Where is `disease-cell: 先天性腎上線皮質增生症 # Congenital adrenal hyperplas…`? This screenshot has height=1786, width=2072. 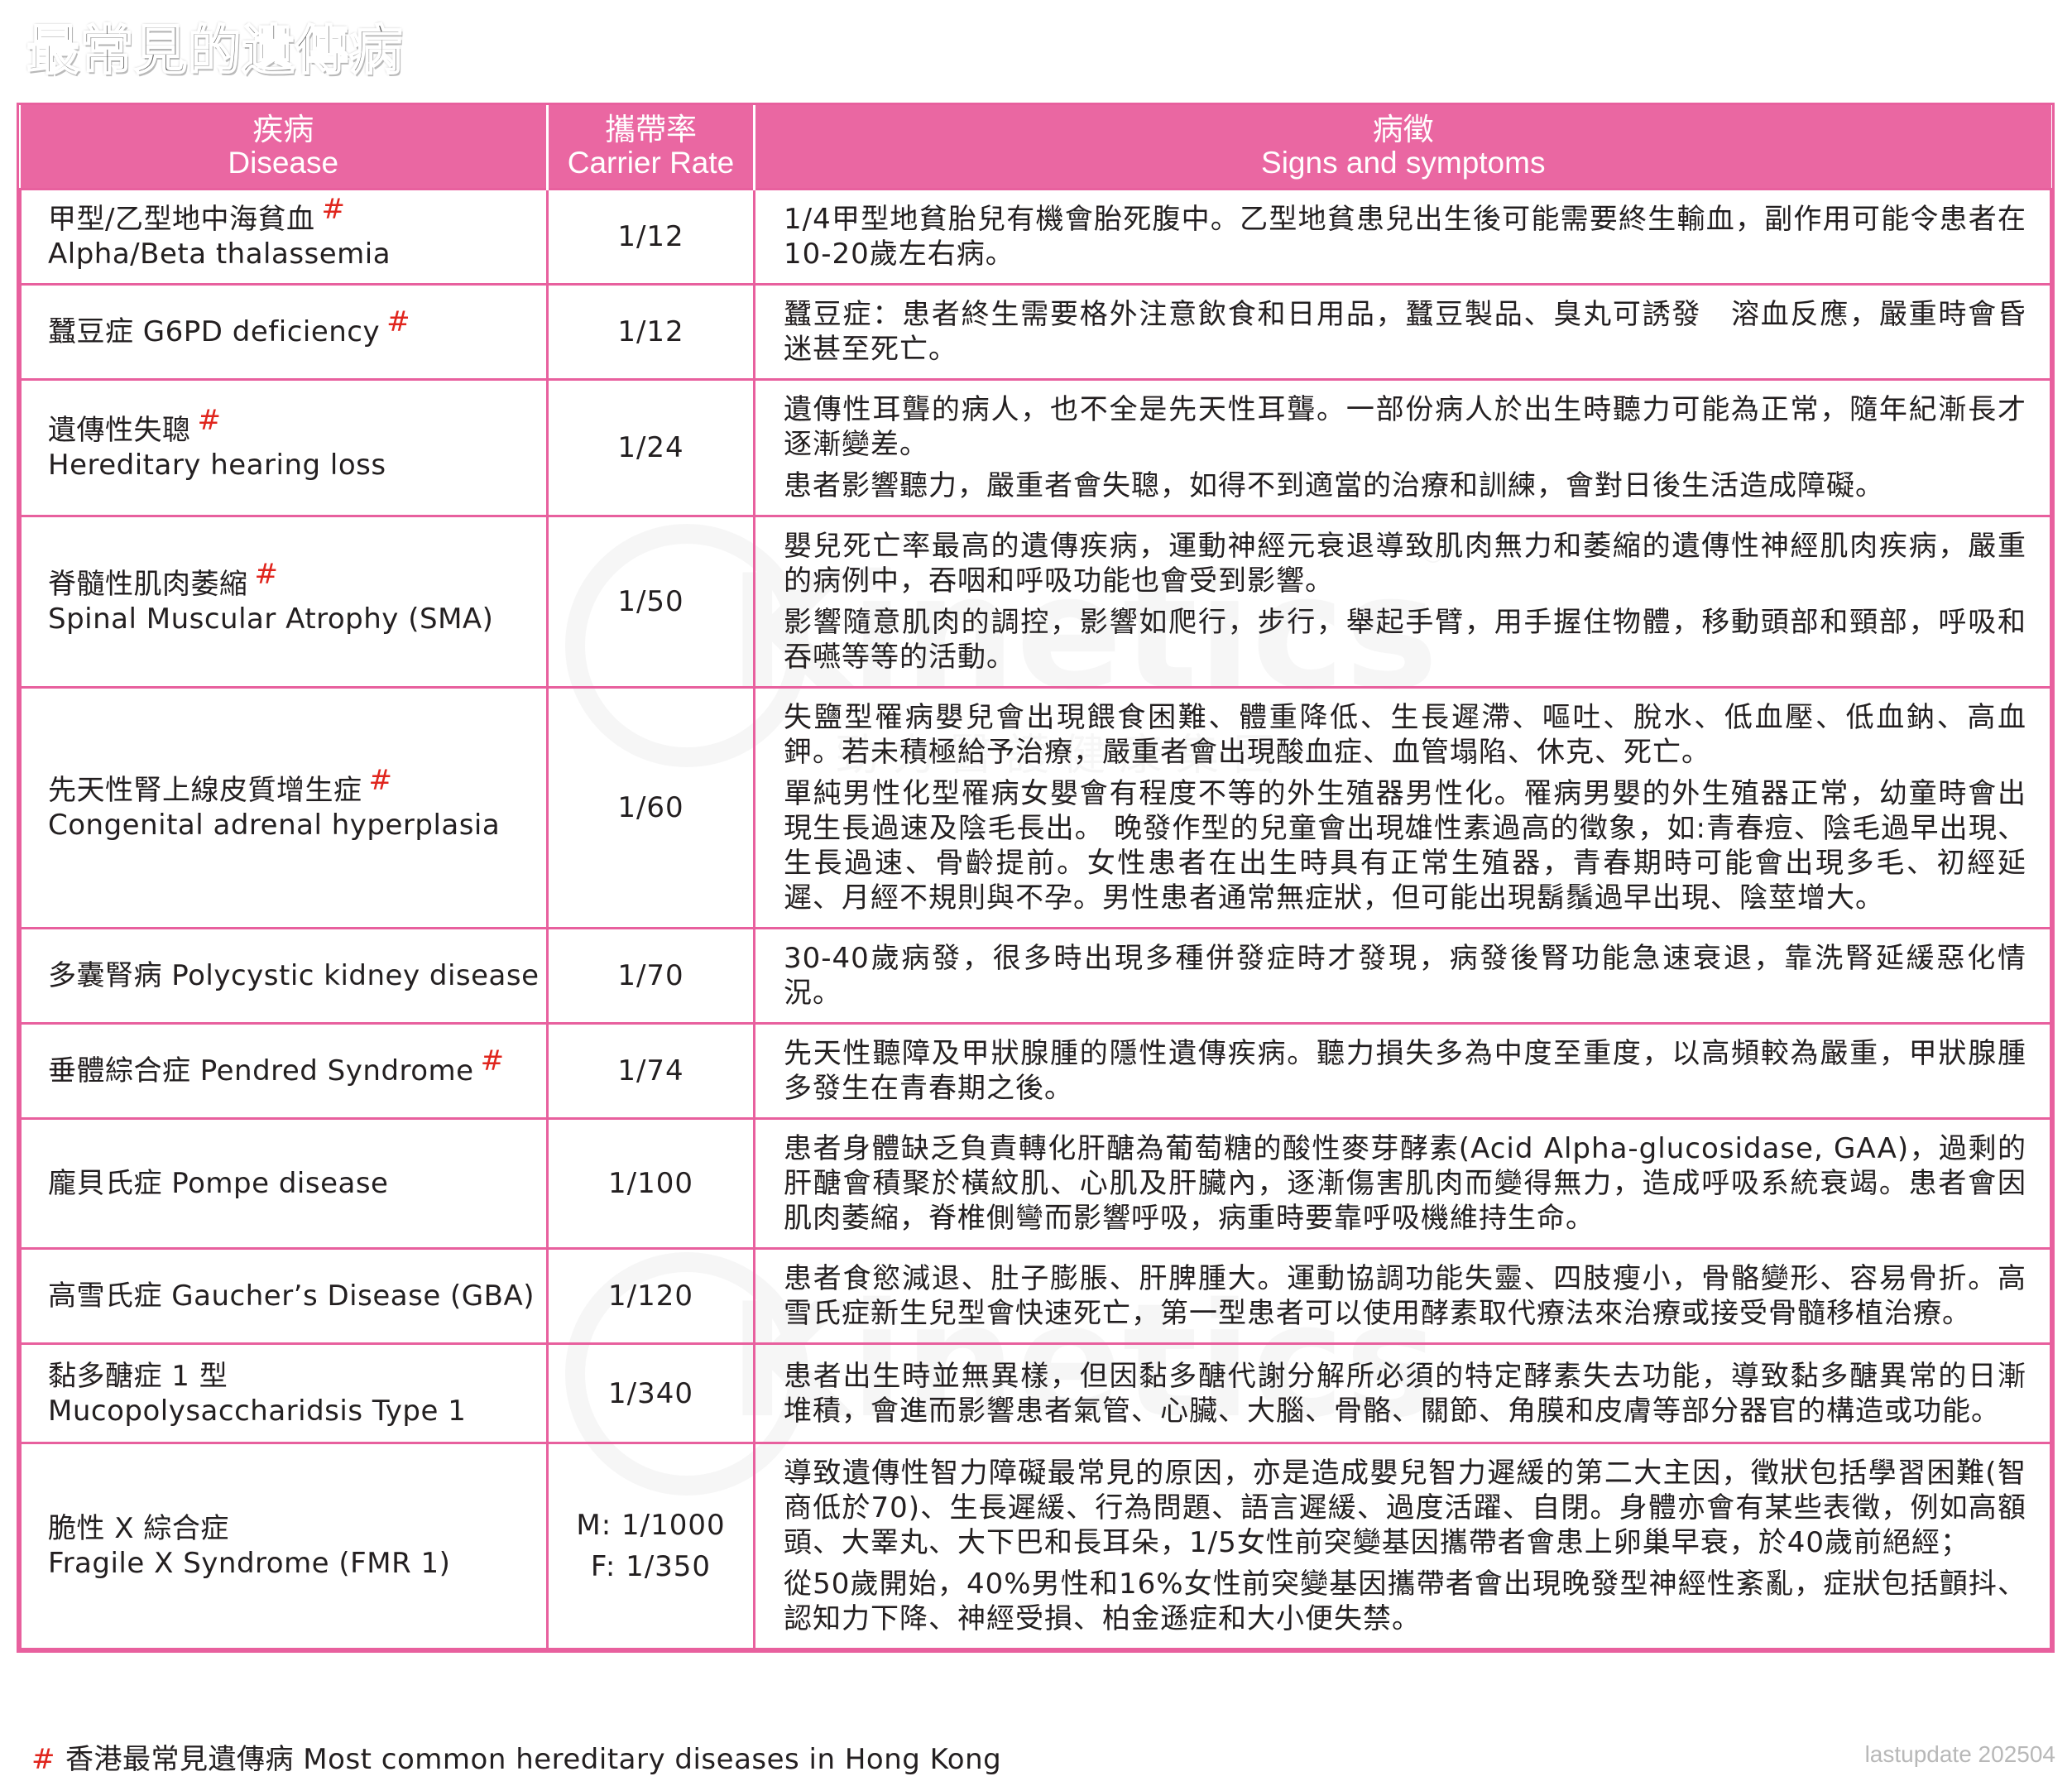
disease-cell: 先天性腎上線皮質增生症 # Congenital adrenal hyperplas… is located at coordinates (284, 807).